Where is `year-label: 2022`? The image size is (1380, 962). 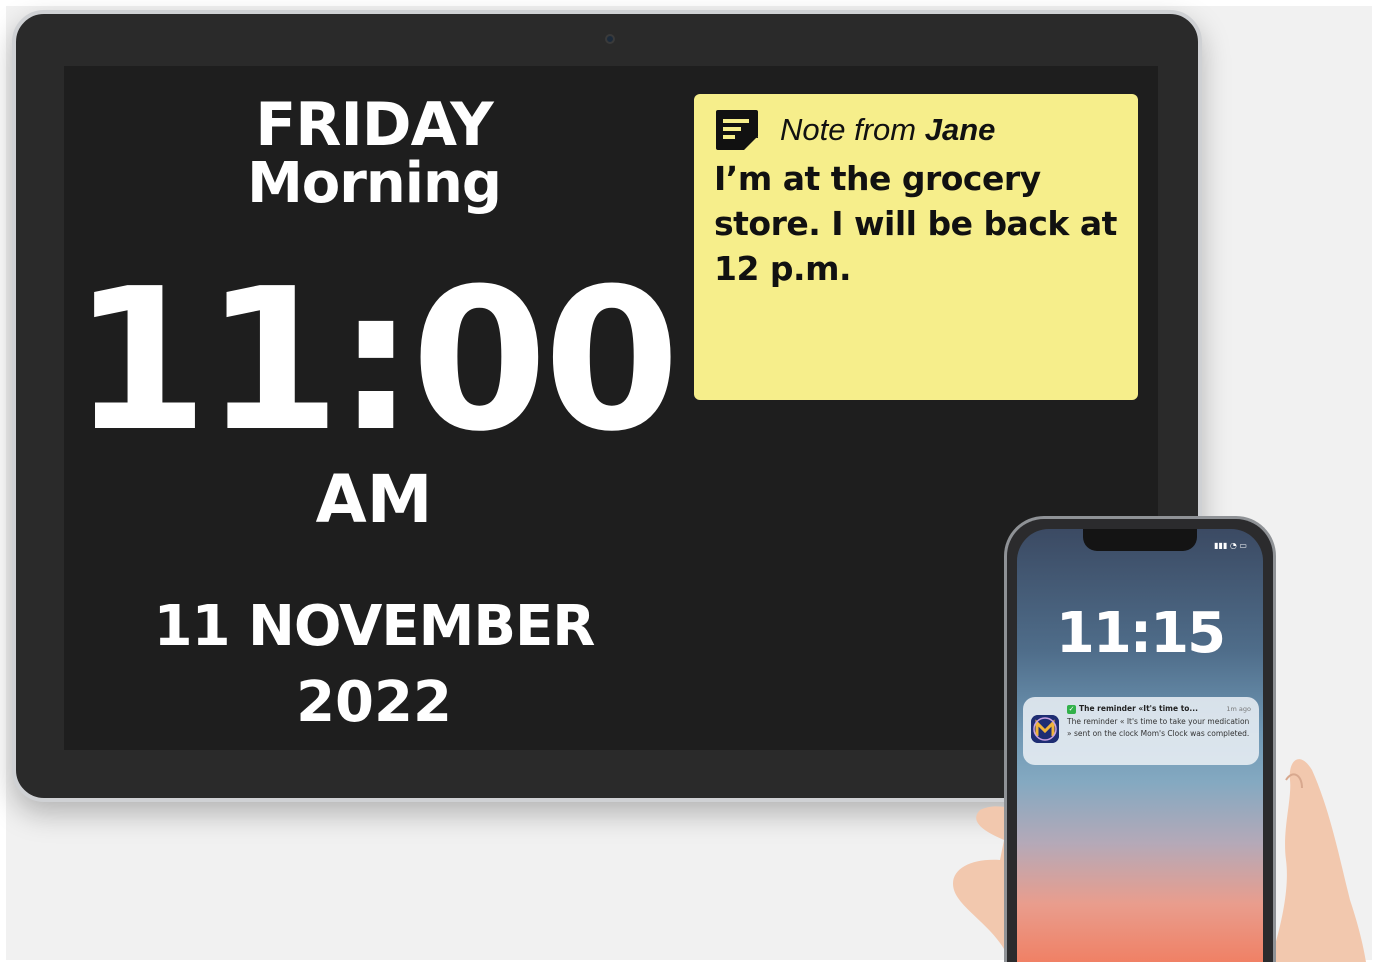
year-label: 2022 is located at coordinates (374, 702).